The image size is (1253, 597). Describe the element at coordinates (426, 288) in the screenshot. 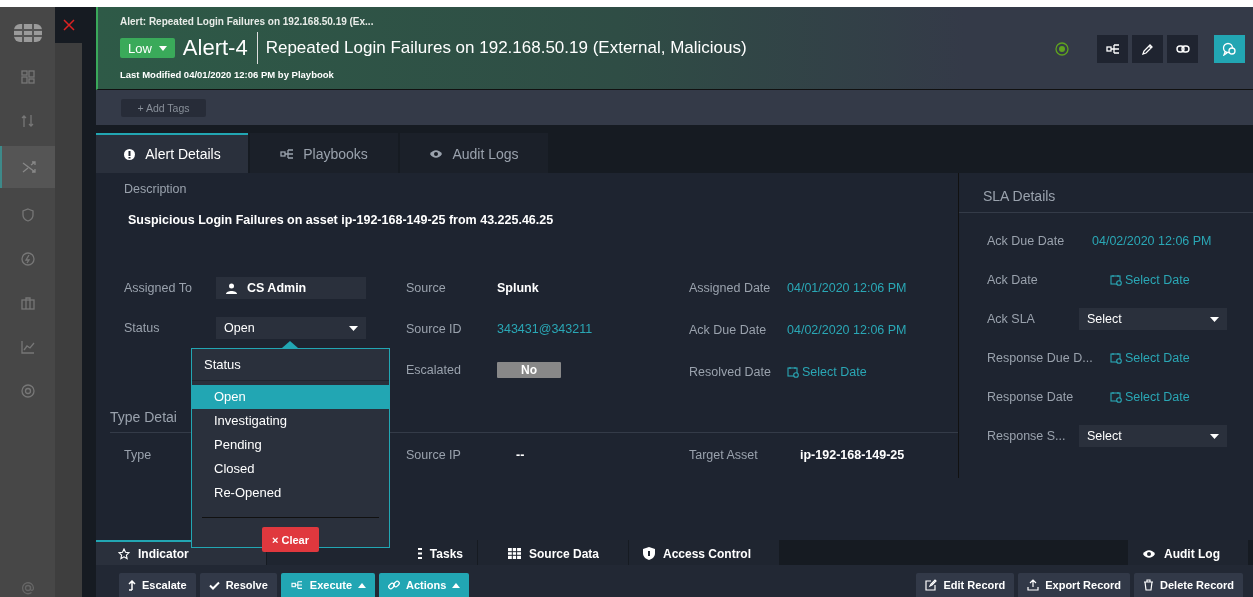

I see `field-label: Source` at that location.